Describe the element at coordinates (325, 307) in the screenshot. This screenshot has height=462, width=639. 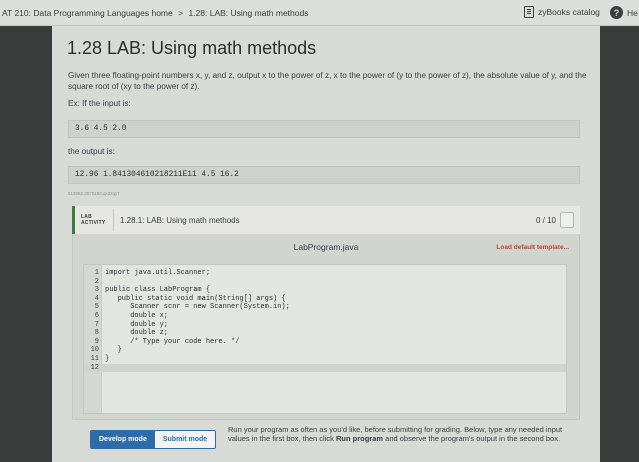
I see `code-line: 5 Scanner scnr = new Scanner(System.in);` at that location.